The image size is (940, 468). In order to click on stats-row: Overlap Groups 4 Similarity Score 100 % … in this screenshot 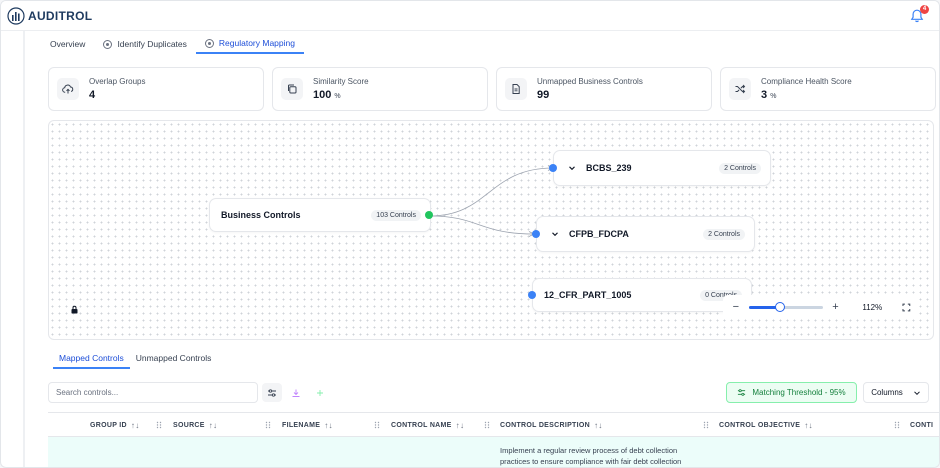, I will do `click(492, 89)`.